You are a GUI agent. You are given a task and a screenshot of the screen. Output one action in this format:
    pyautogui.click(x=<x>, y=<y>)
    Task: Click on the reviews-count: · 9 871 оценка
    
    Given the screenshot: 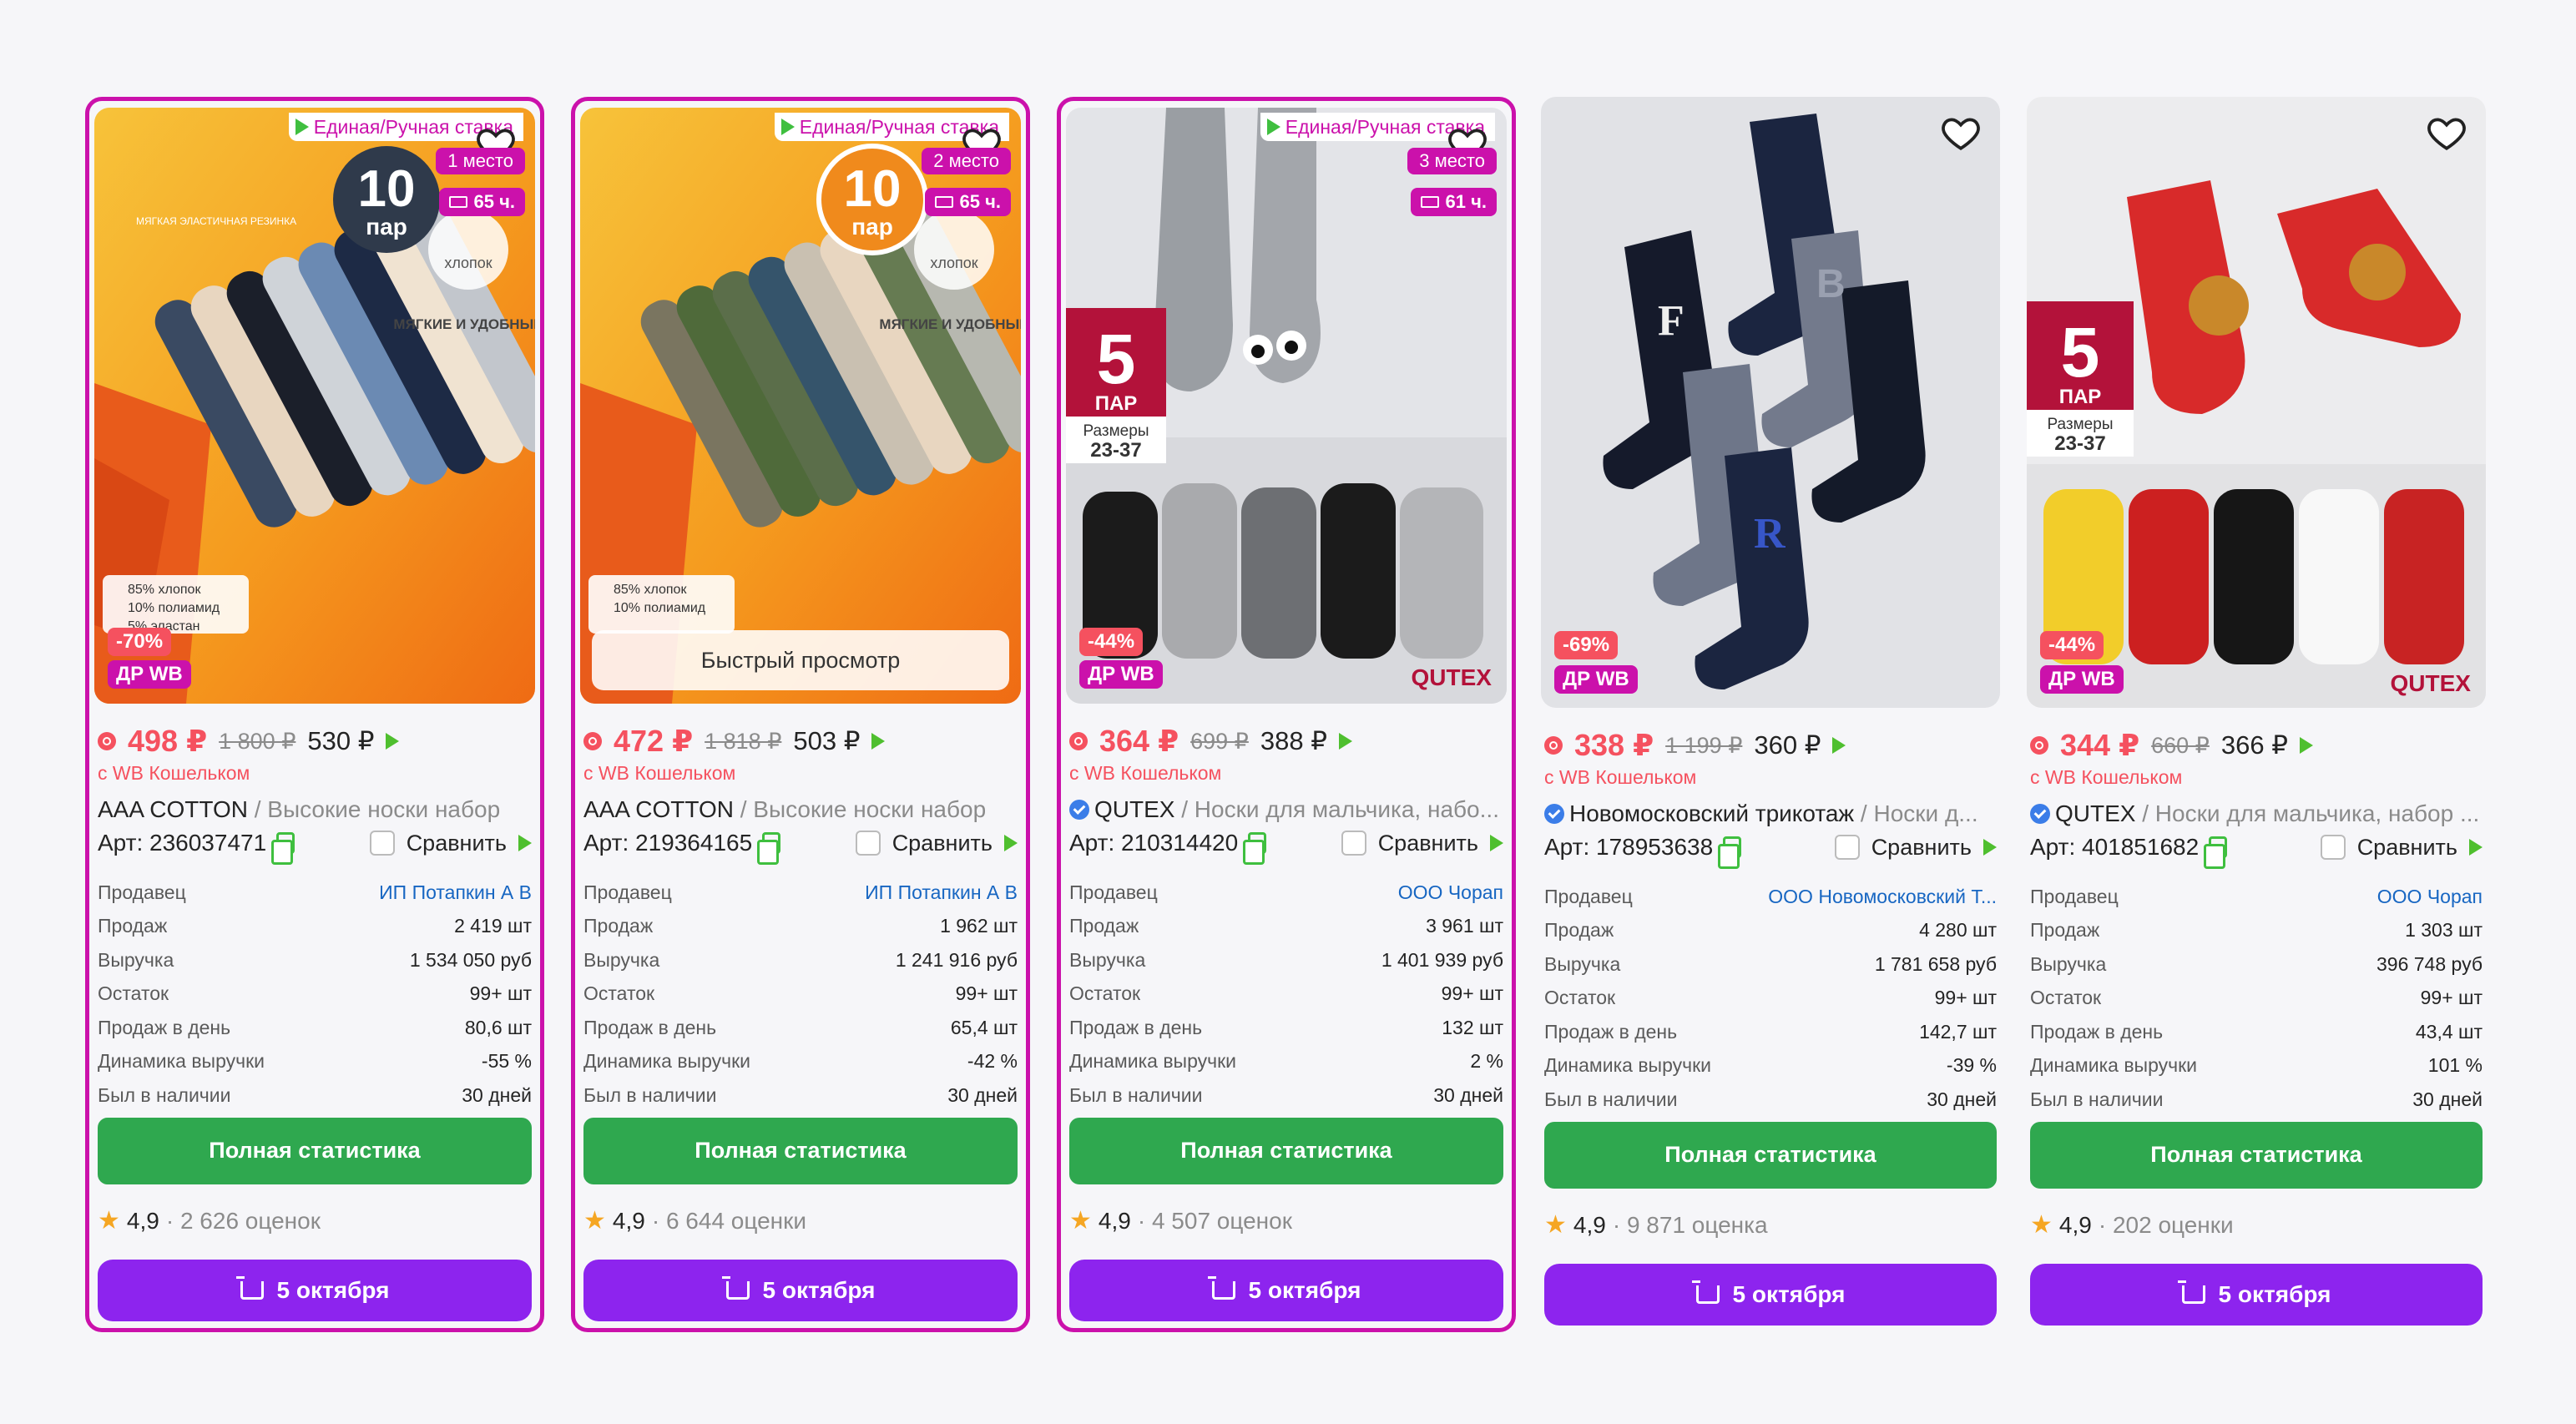 What is the action you would take?
    pyautogui.click(x=1690, y=1224)
    